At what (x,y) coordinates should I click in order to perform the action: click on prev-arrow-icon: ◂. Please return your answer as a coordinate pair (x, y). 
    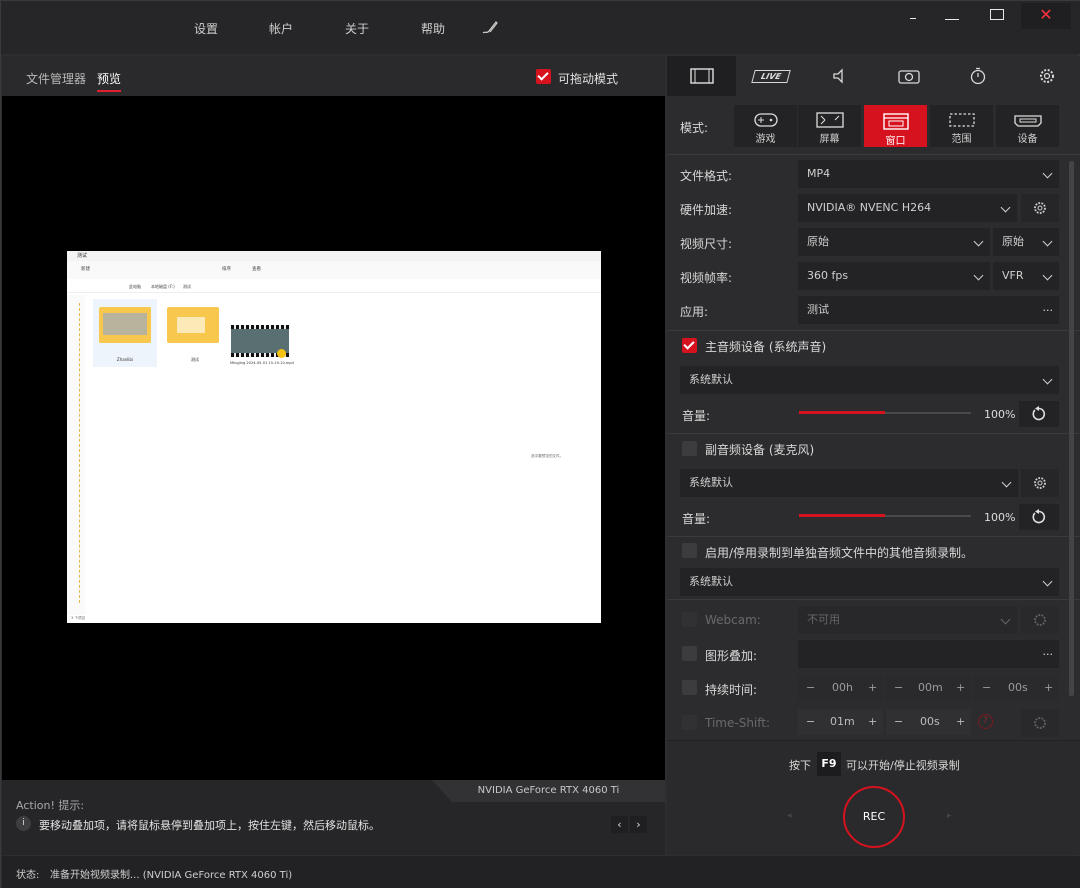
    Looking at the image, I should click on (789, 816).